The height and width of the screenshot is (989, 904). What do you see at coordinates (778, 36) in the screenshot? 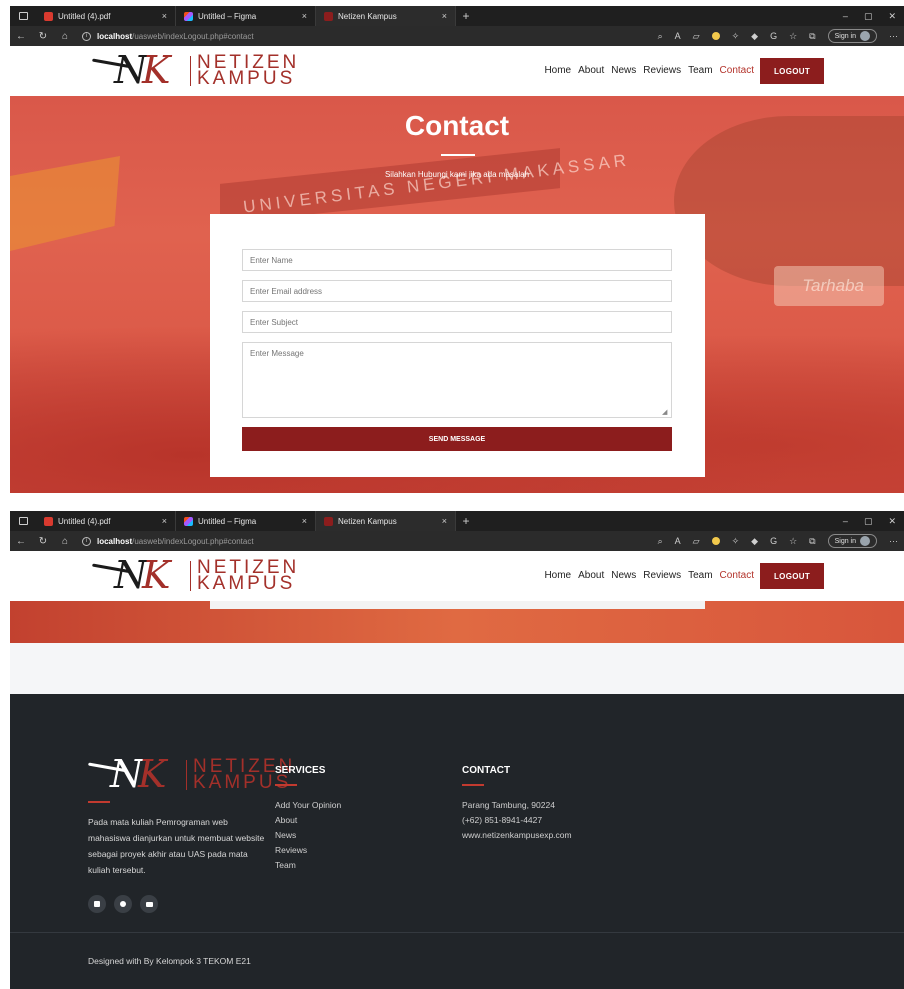
I see `browser-toolbar: ⌕ A ▱ ✧ ◆ G ☆ ⧉ Sign in ···` at bounding box center [778, 36].